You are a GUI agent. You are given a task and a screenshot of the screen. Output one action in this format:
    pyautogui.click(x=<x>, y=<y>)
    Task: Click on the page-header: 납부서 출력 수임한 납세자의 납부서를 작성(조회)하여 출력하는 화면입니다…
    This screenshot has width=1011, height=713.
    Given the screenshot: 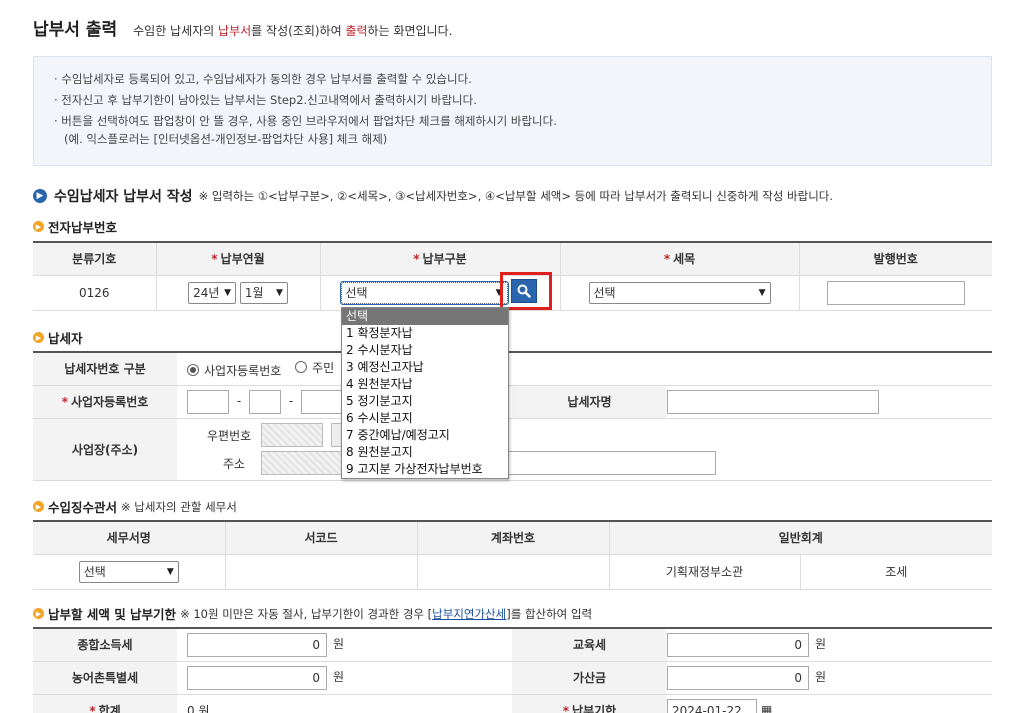 What is the action you would take?
    pyautogui.click(x=242, y=29)
    